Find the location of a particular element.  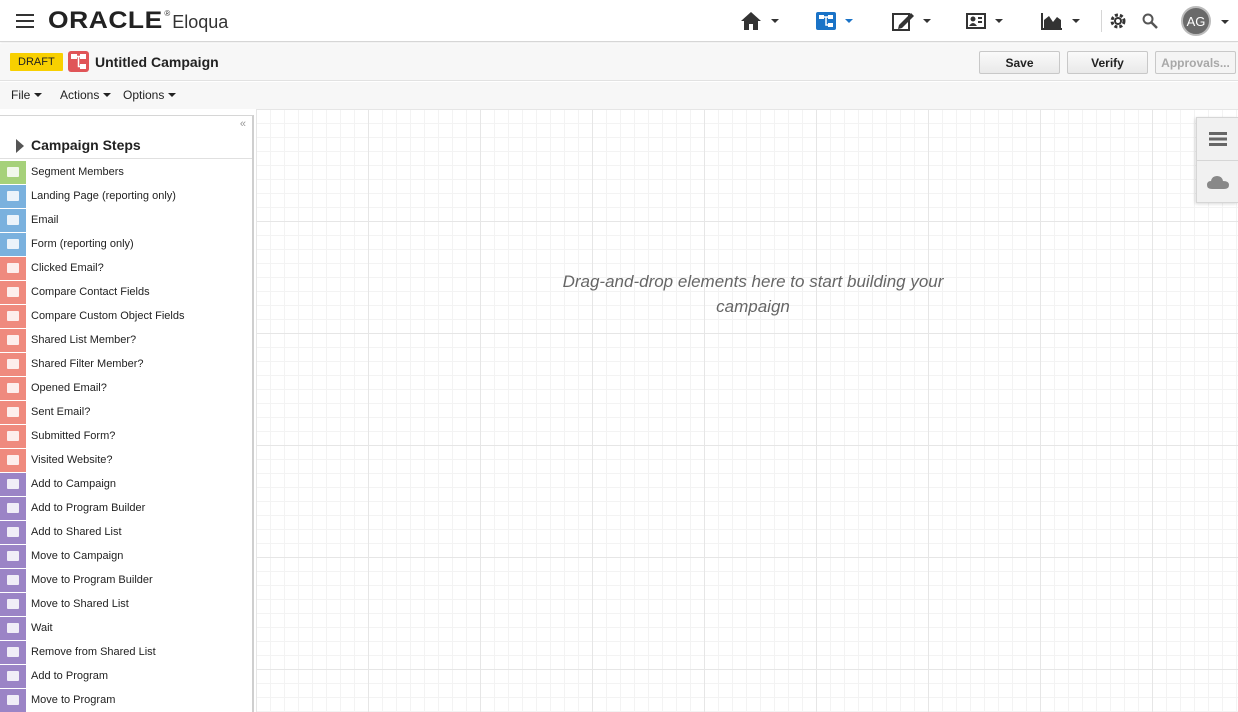

user-avatar: AG is located at coordinates (1196, 21).